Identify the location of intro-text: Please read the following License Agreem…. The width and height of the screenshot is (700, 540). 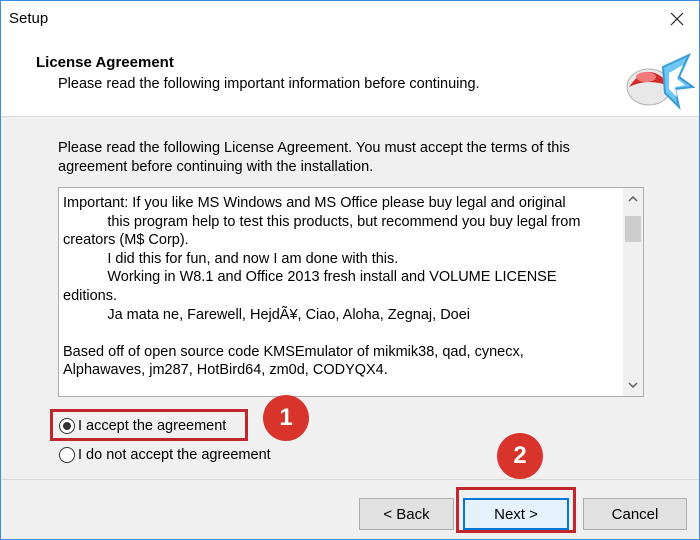
(314, 157).